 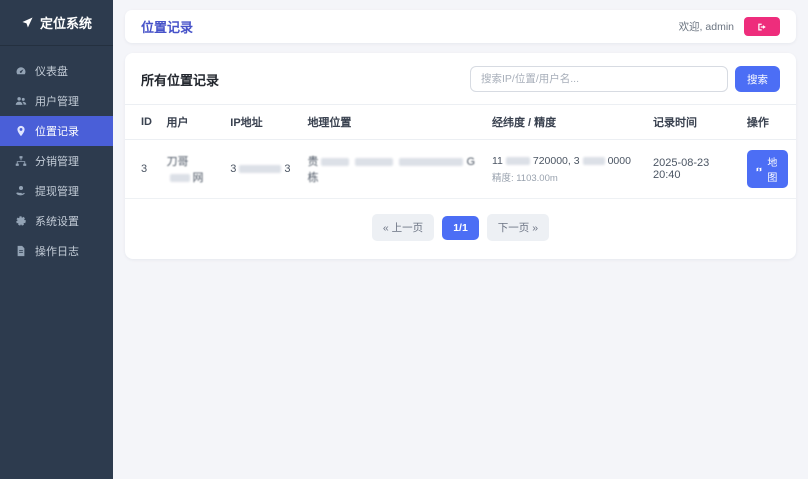 I want to click on col-coords: 经纬度 / 精度, so click(x=564, y=122).